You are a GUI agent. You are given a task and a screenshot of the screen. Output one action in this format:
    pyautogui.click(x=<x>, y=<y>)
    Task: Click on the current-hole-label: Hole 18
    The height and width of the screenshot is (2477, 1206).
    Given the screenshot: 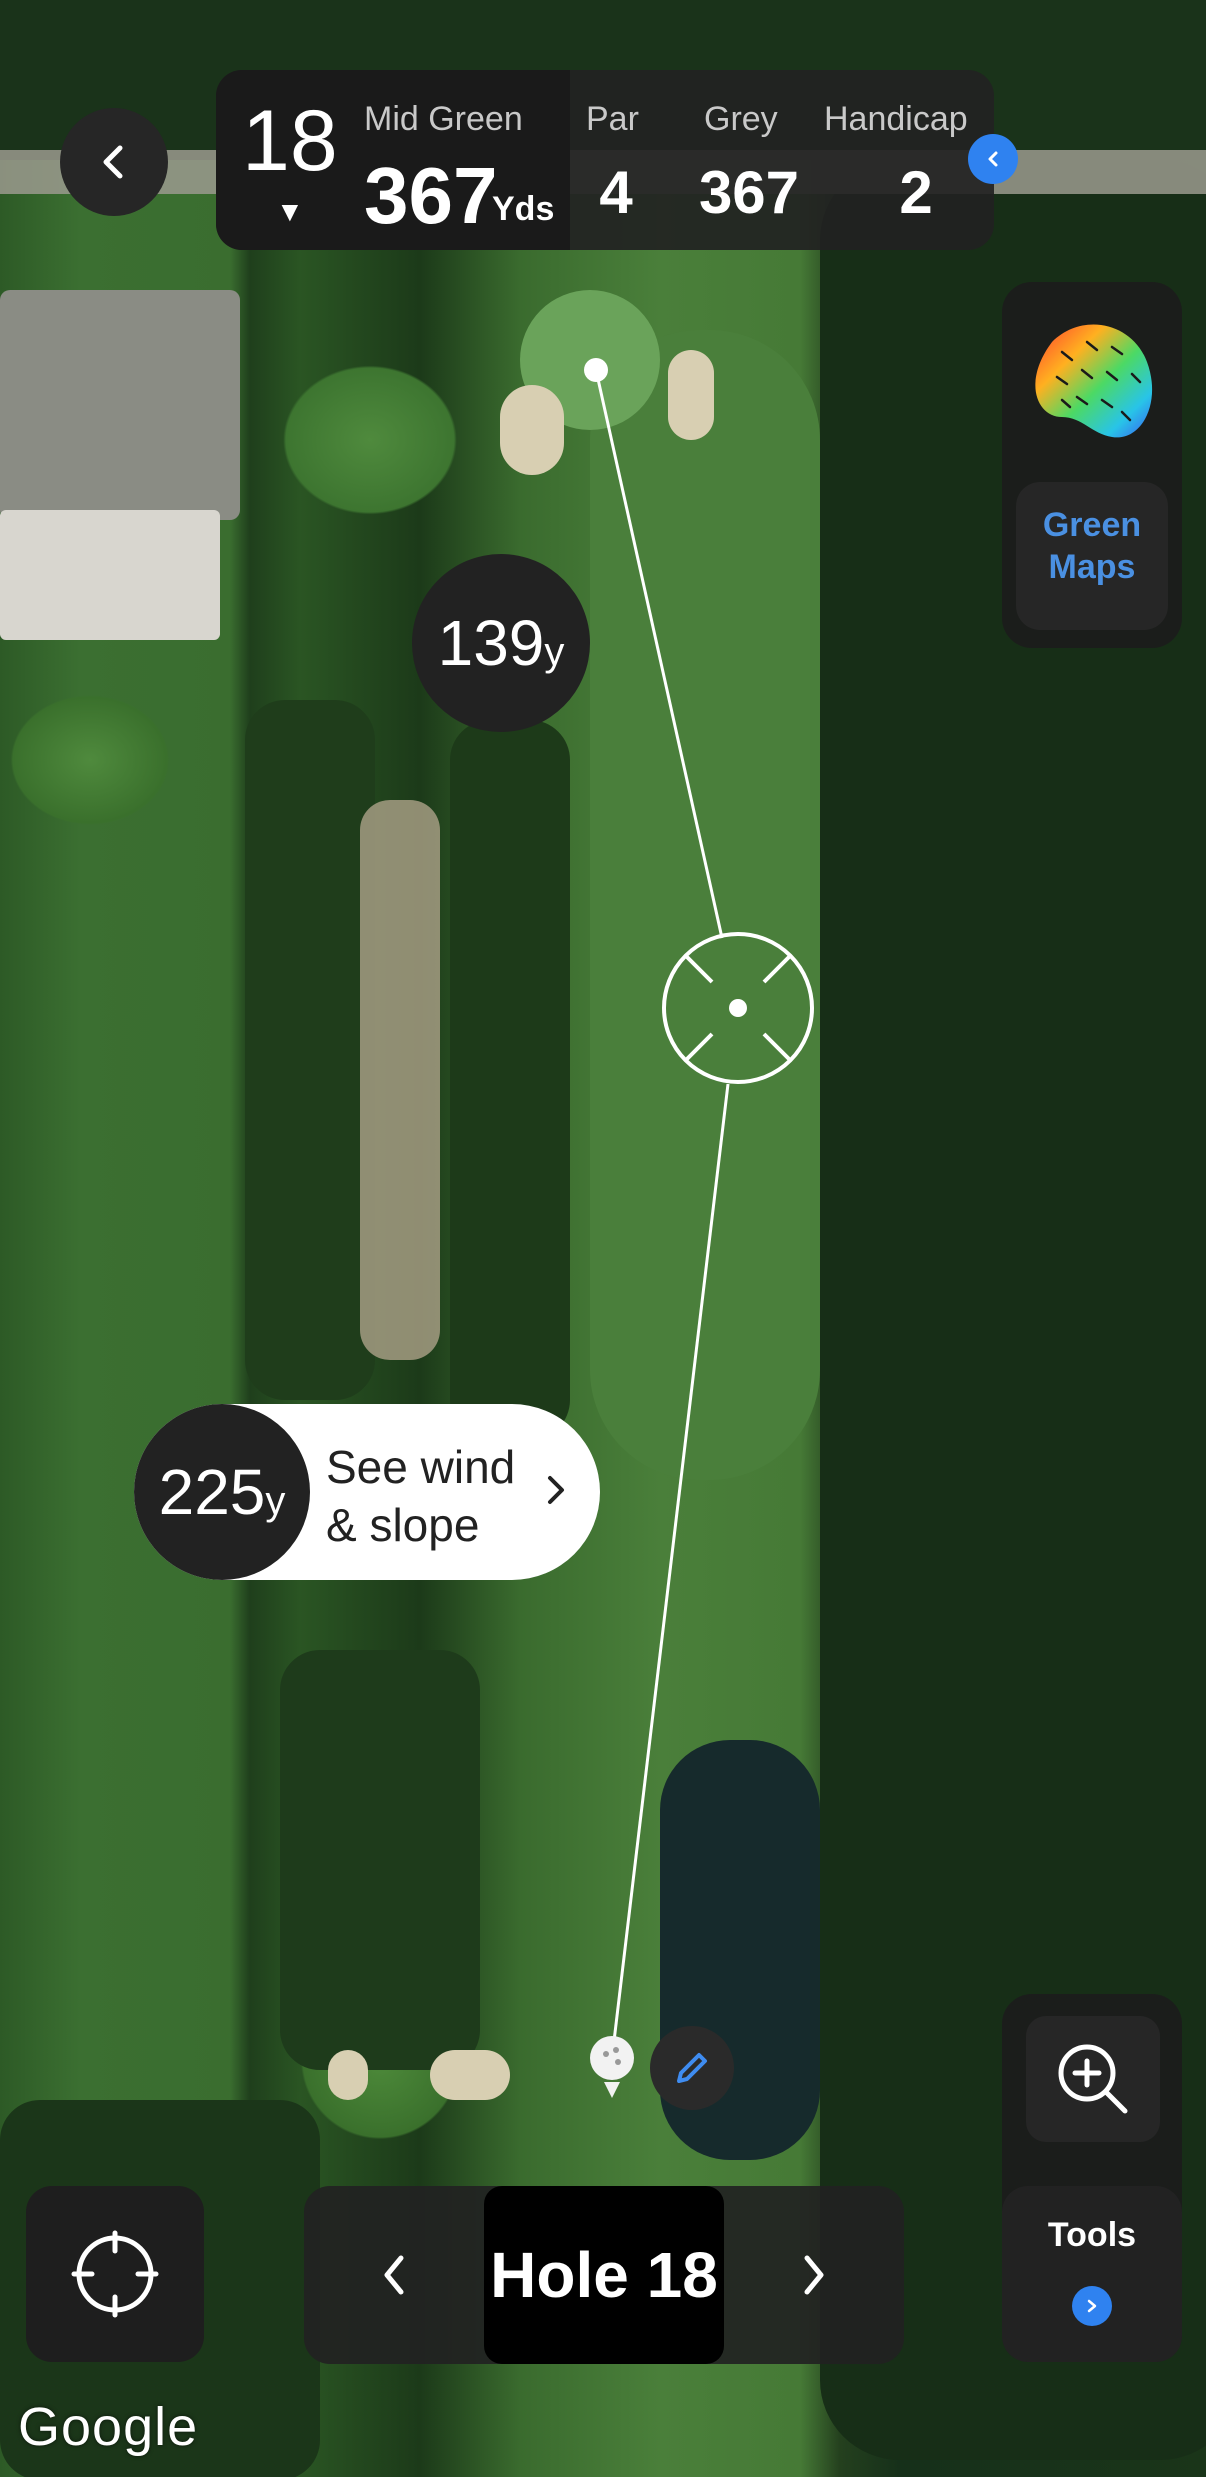 What is the action you would take?
    pyautogui.click(x=604, y=2275)
    